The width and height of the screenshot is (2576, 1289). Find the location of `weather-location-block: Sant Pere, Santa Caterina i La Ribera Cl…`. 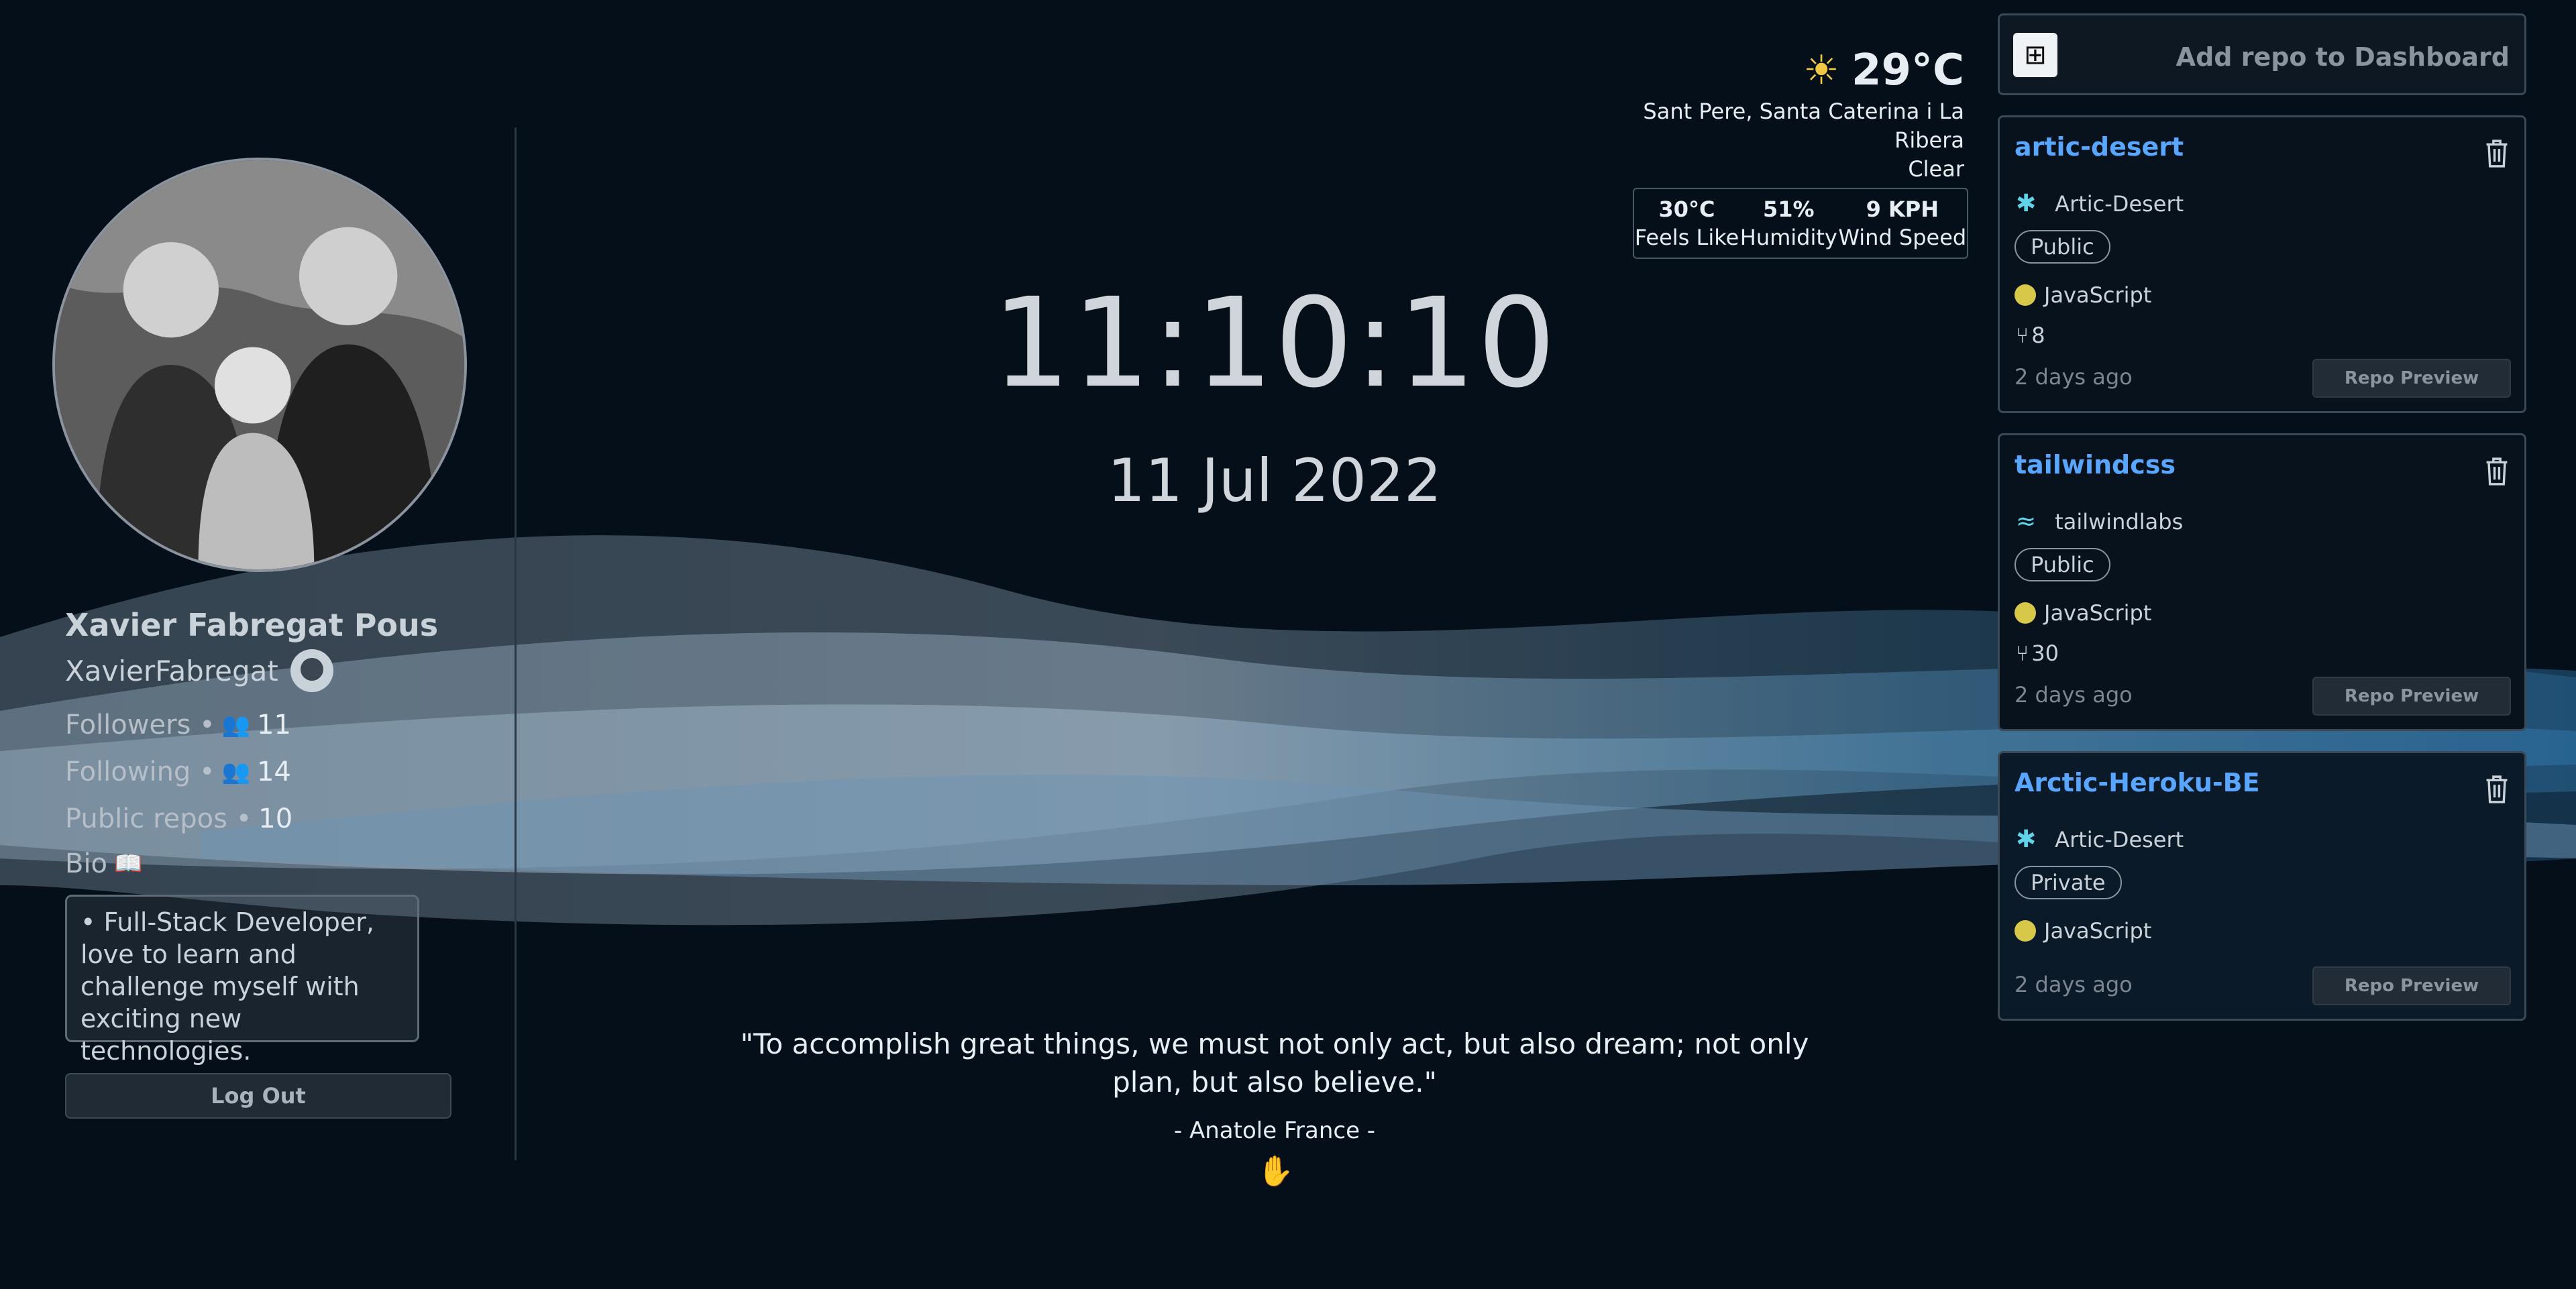

weather-location-block: Sant Pere, Santa Caterina i La Ribera Cl… is located at coordinates (1789, 140).